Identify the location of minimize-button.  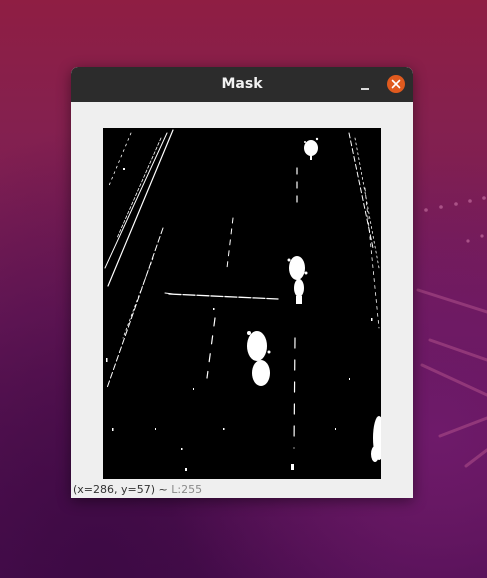
(365, 85).